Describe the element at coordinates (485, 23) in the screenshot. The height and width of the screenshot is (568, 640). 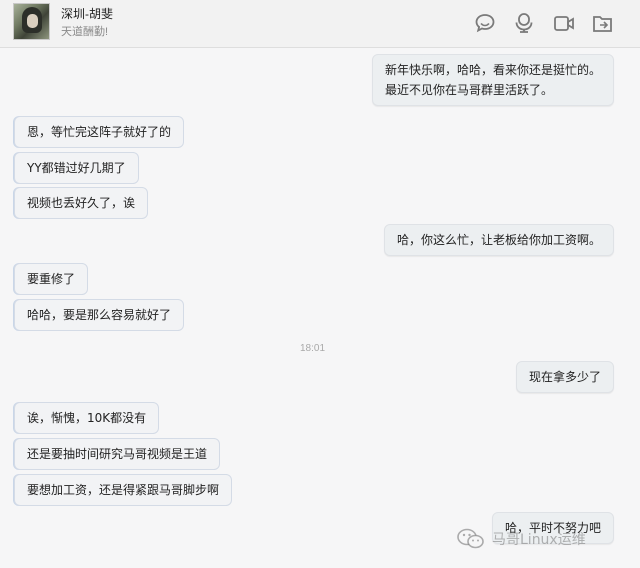
I see `chat-bubble-icon` at that location.